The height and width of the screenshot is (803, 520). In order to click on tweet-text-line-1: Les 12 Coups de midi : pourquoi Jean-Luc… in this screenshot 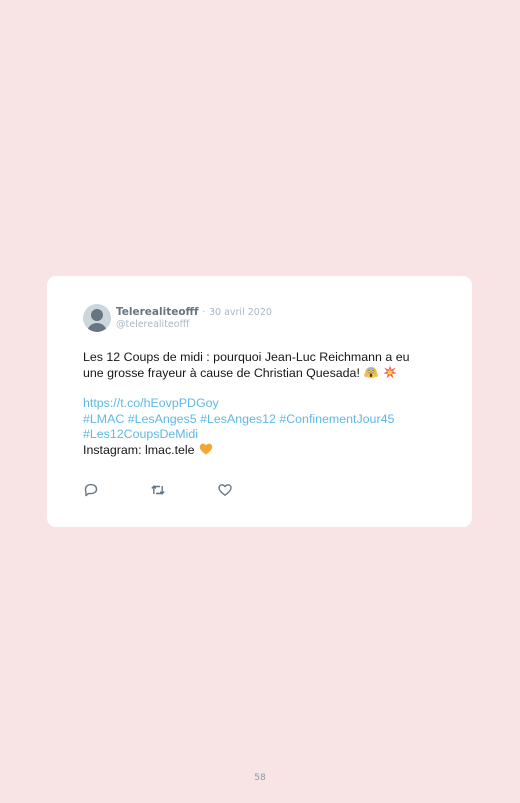, I will do `click(246, 357)`.